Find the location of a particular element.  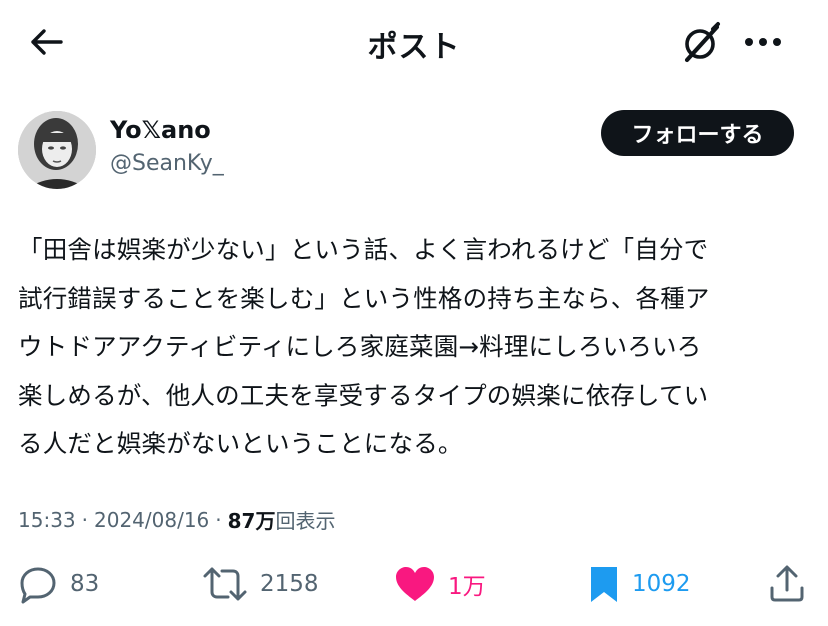

repost-count: 2158 is located at coordinates (289, 584).